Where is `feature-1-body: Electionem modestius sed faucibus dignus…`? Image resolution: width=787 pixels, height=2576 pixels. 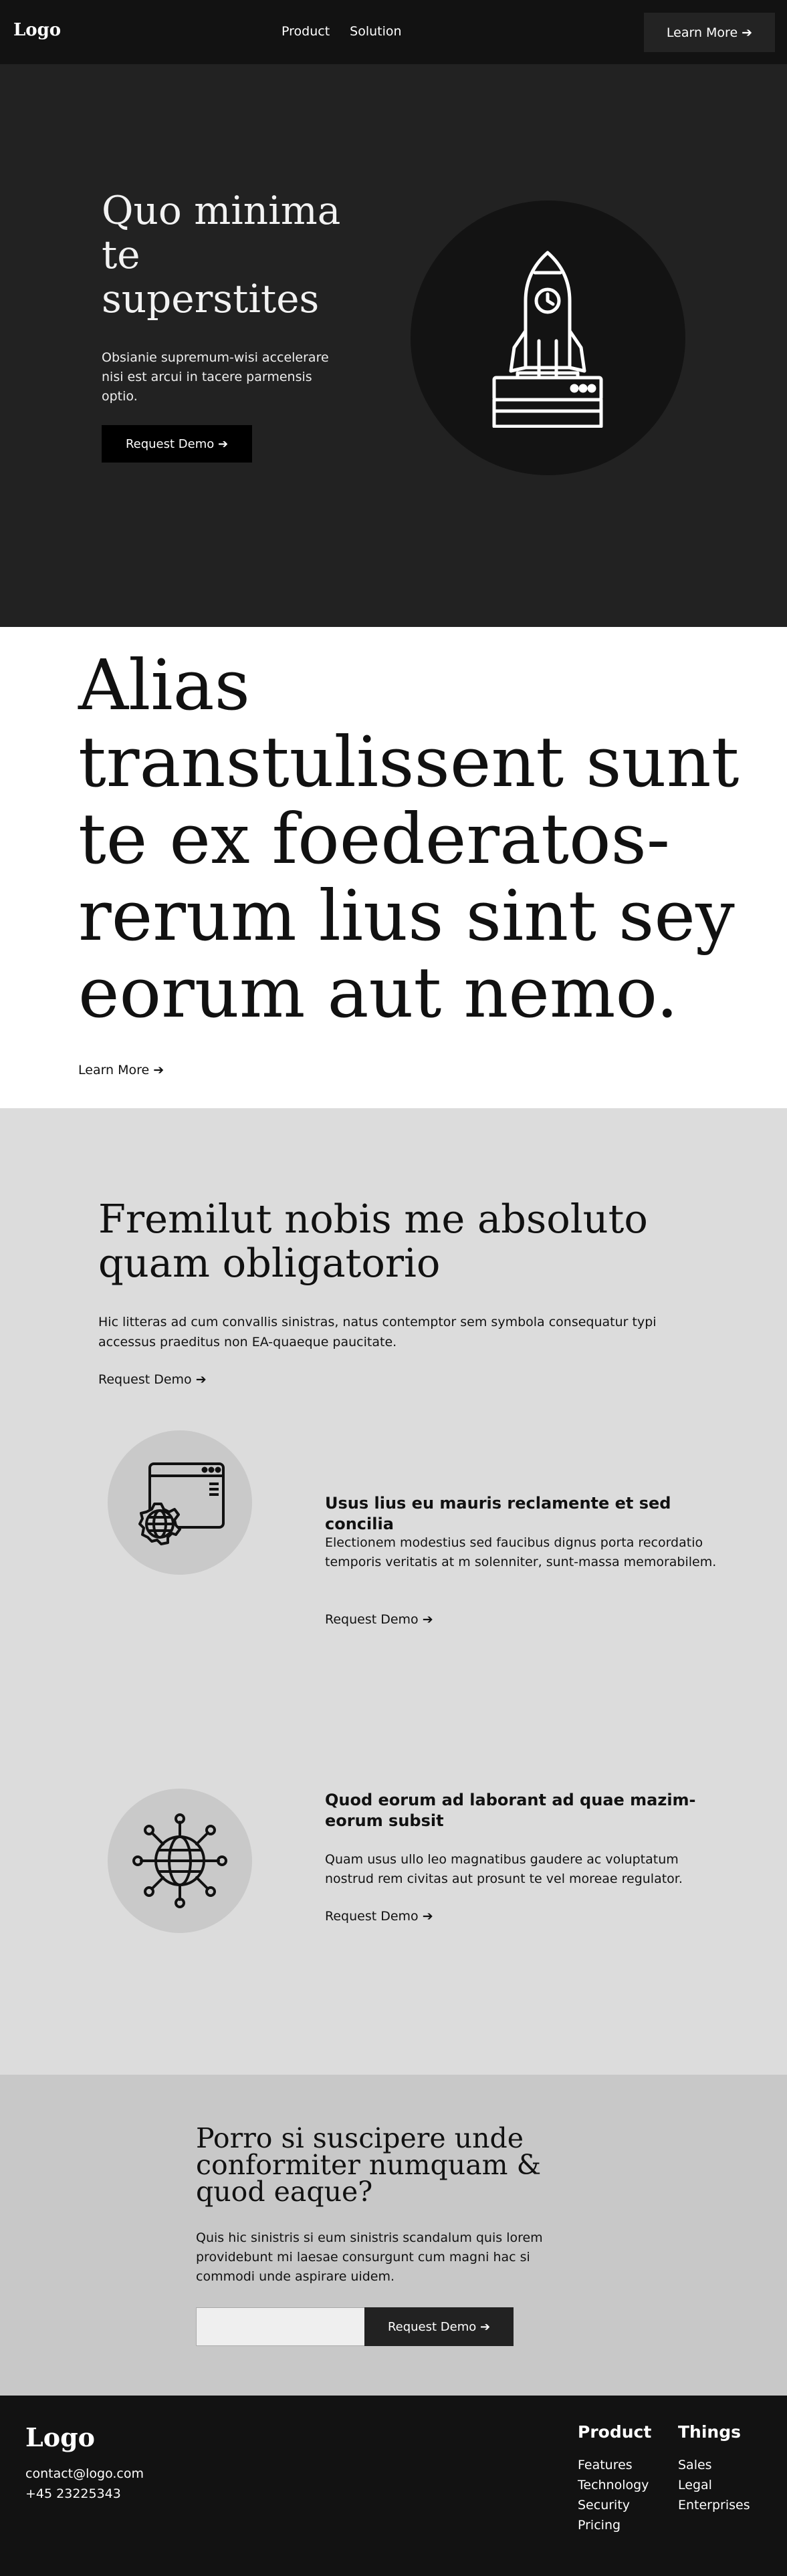
feature-1-body: Electionem modestius sed faucibus dignus… is located at coordinates (521, 1552).